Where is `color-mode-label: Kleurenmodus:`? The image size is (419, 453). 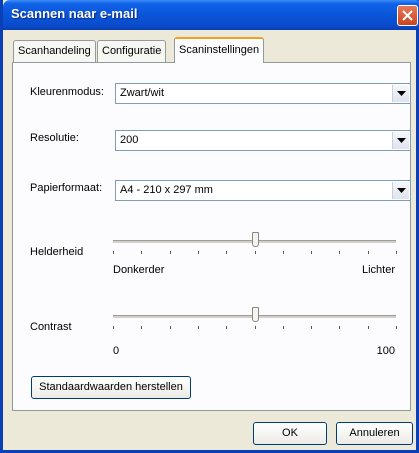 color-mode-label: Kleurenmodus: is located at coordinates (67, 92).